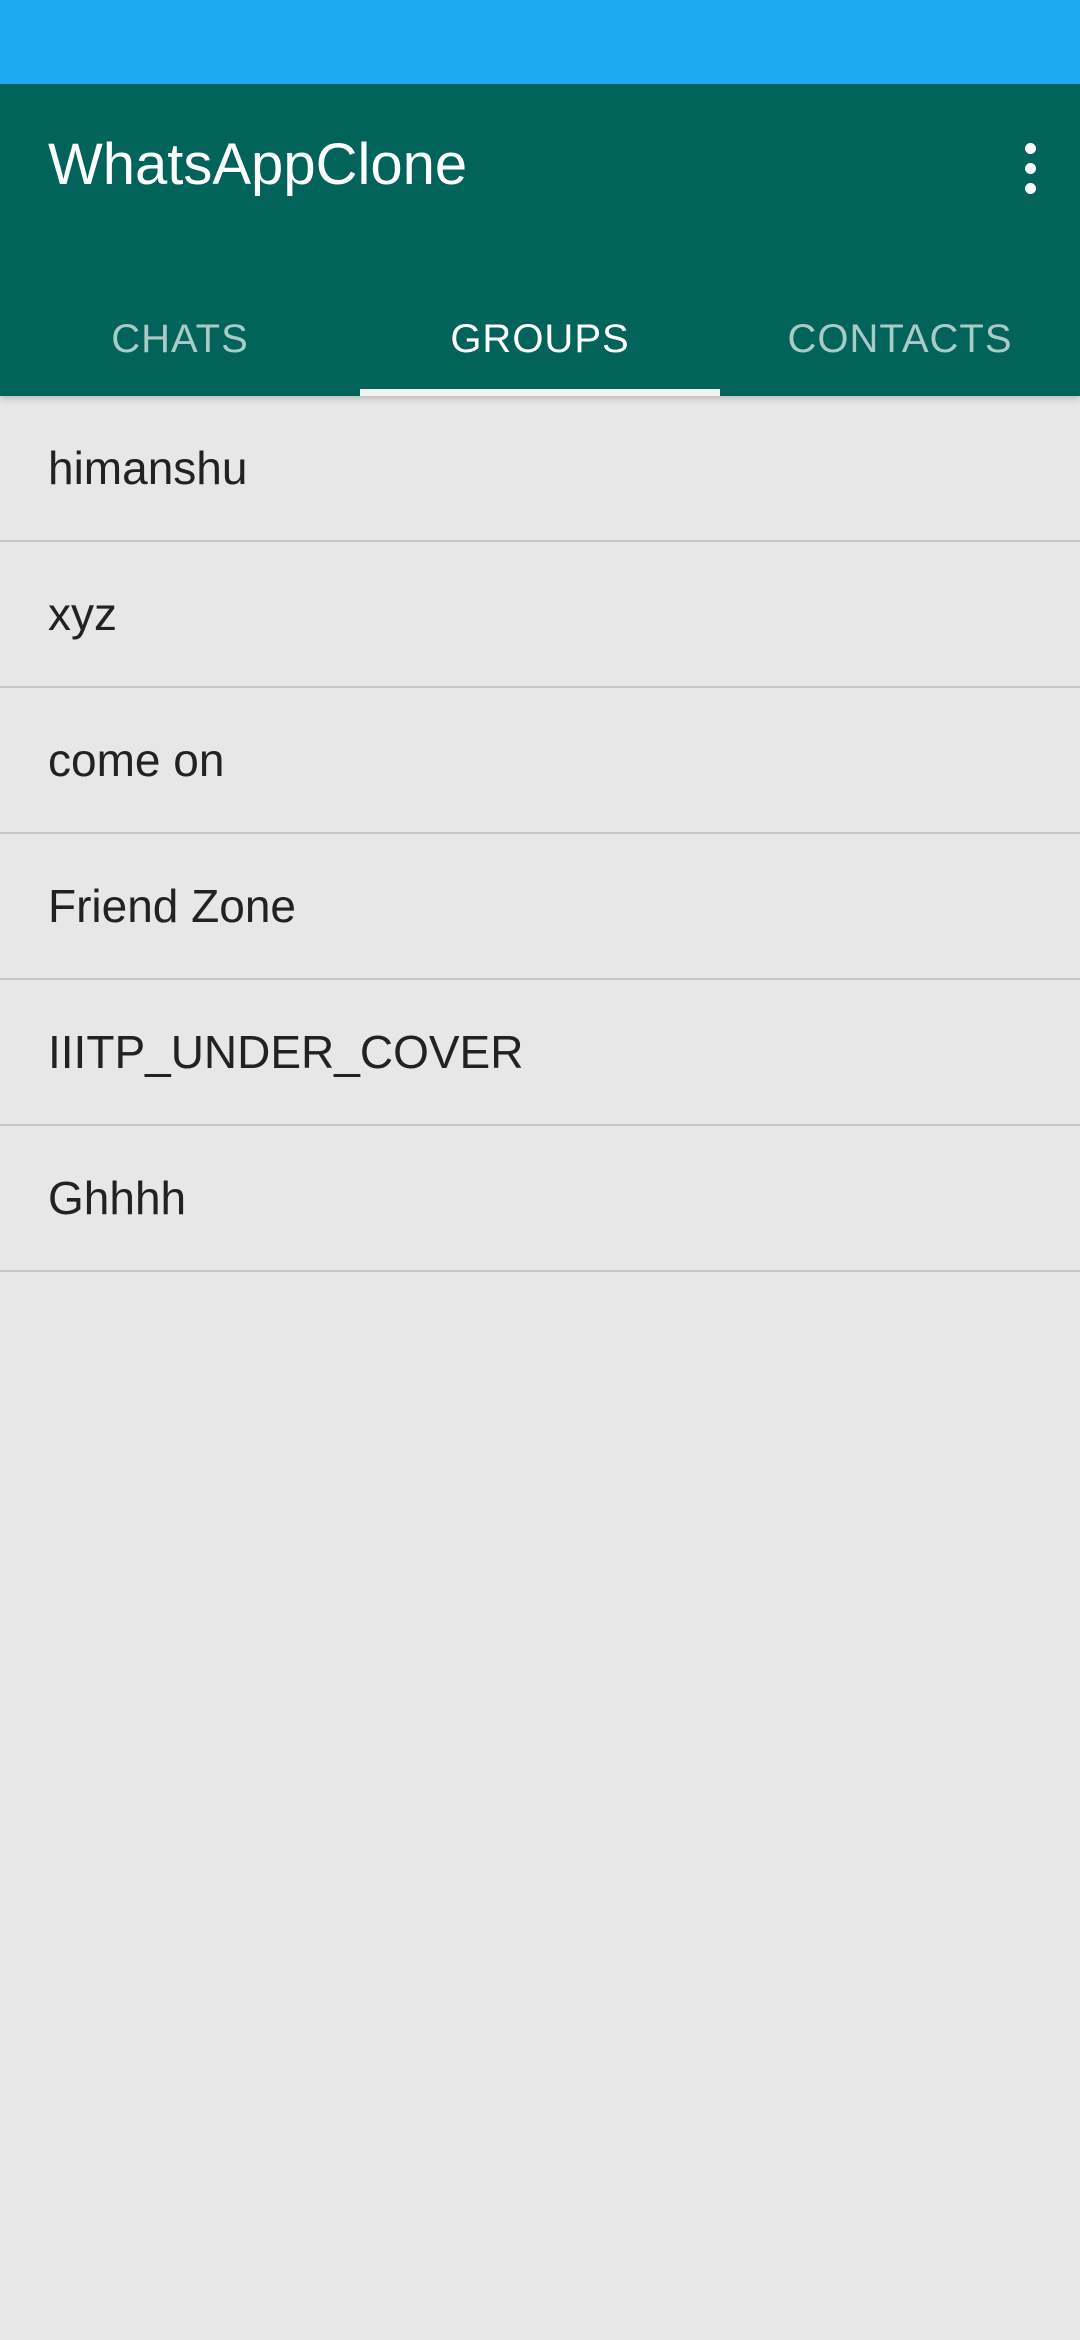  I want to click on tab-chats-label: CHATS, so click(180, 338).